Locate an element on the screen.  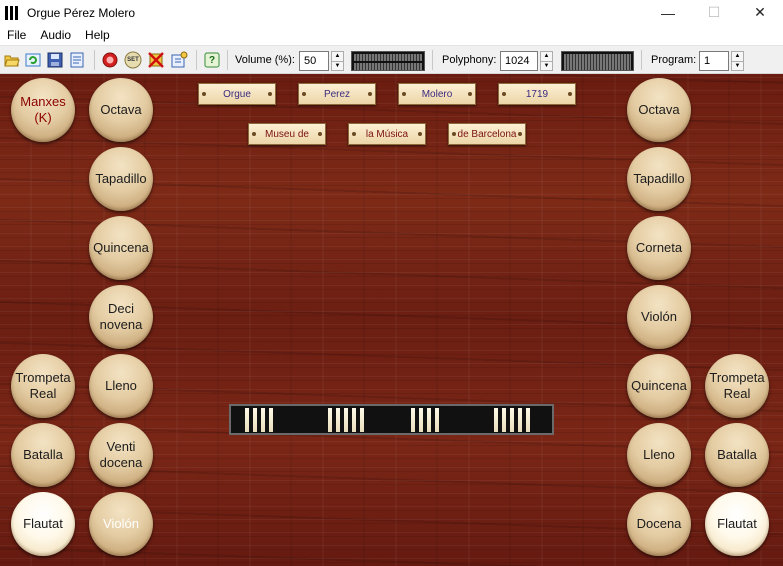
stop-tapadillo-left: Tapadillo is located at coordinates (121, 179).